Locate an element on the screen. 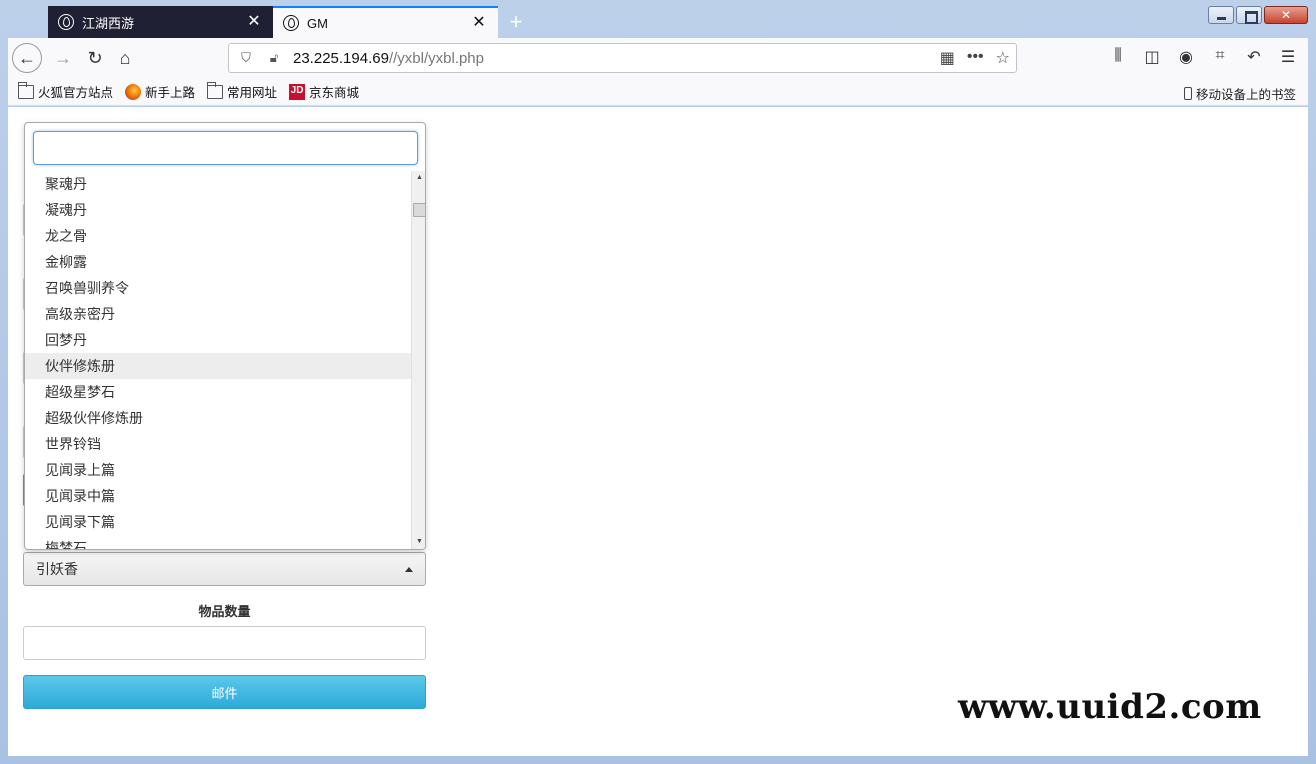  bookmarks-toolbar: 火狐官方站点 新手上路 常用网址 JD 京东商城 移动设备上的书签 is located at coordinates (658, 92).